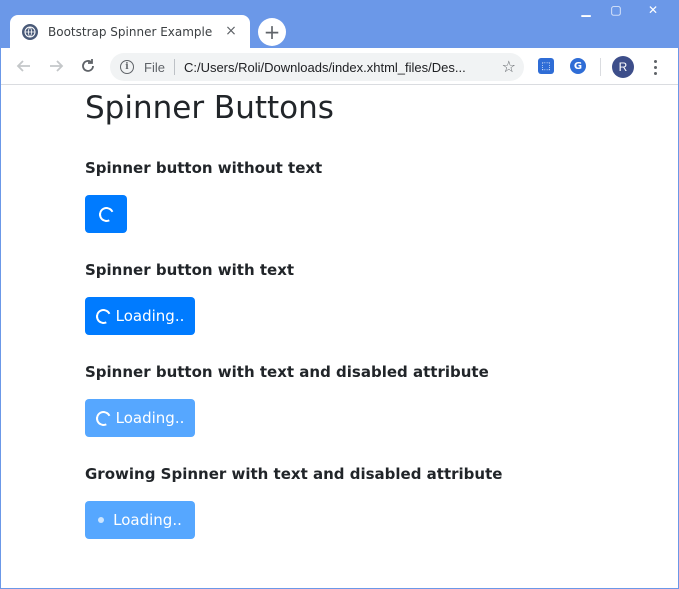 This screenshot has width=679, height=589. What do you see at coordinates (339, 24) in the screenshot?
I see `window-title-bar: ▁ ▢ ✕ Bootstrap Spinner Example × +` at bounding box center [339, 24].